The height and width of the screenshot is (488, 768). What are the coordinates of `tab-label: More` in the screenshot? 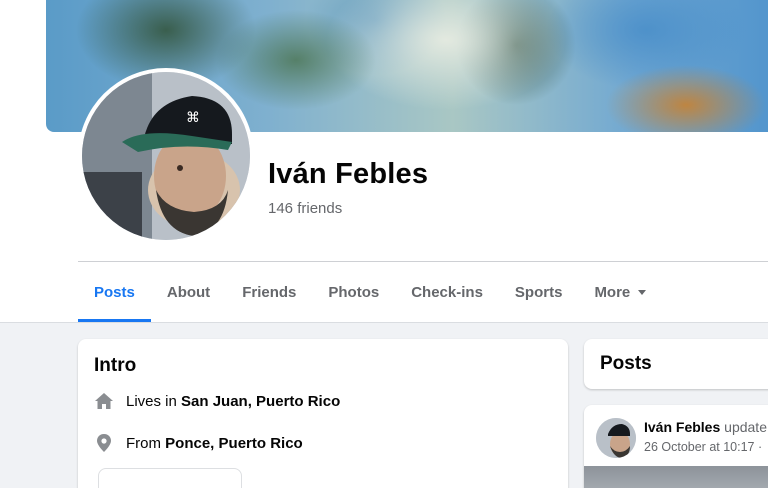 It's located at (612, 292).